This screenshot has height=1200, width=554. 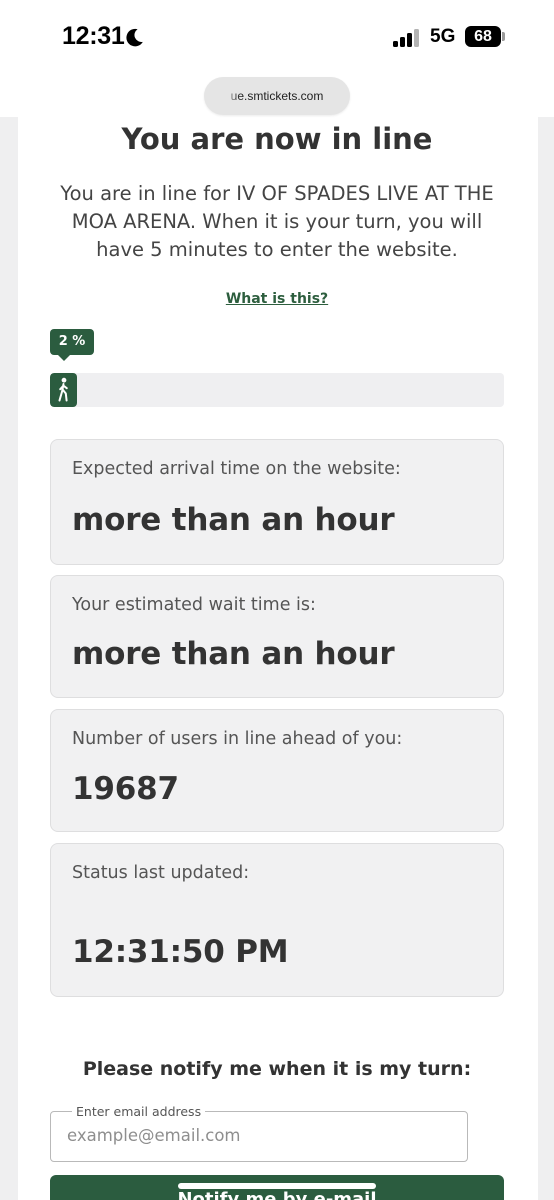 What do you see at coordinates (277, 299) in the screenshot?
I see `what-is-this-link: What is this?` at bounding box center [277, 299].